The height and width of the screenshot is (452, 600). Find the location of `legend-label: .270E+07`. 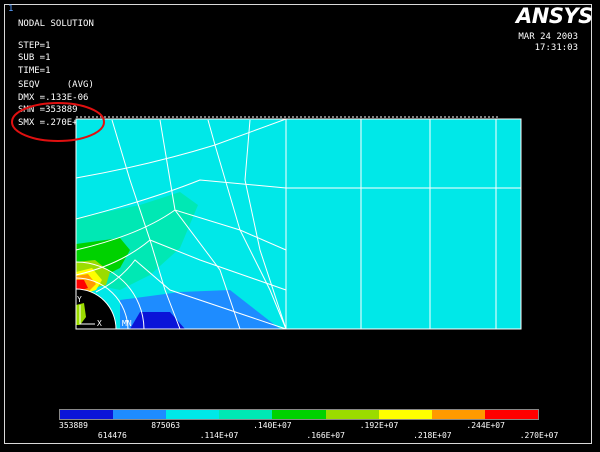

legend-label: .270E+07 is located at coordinates (539, 435).